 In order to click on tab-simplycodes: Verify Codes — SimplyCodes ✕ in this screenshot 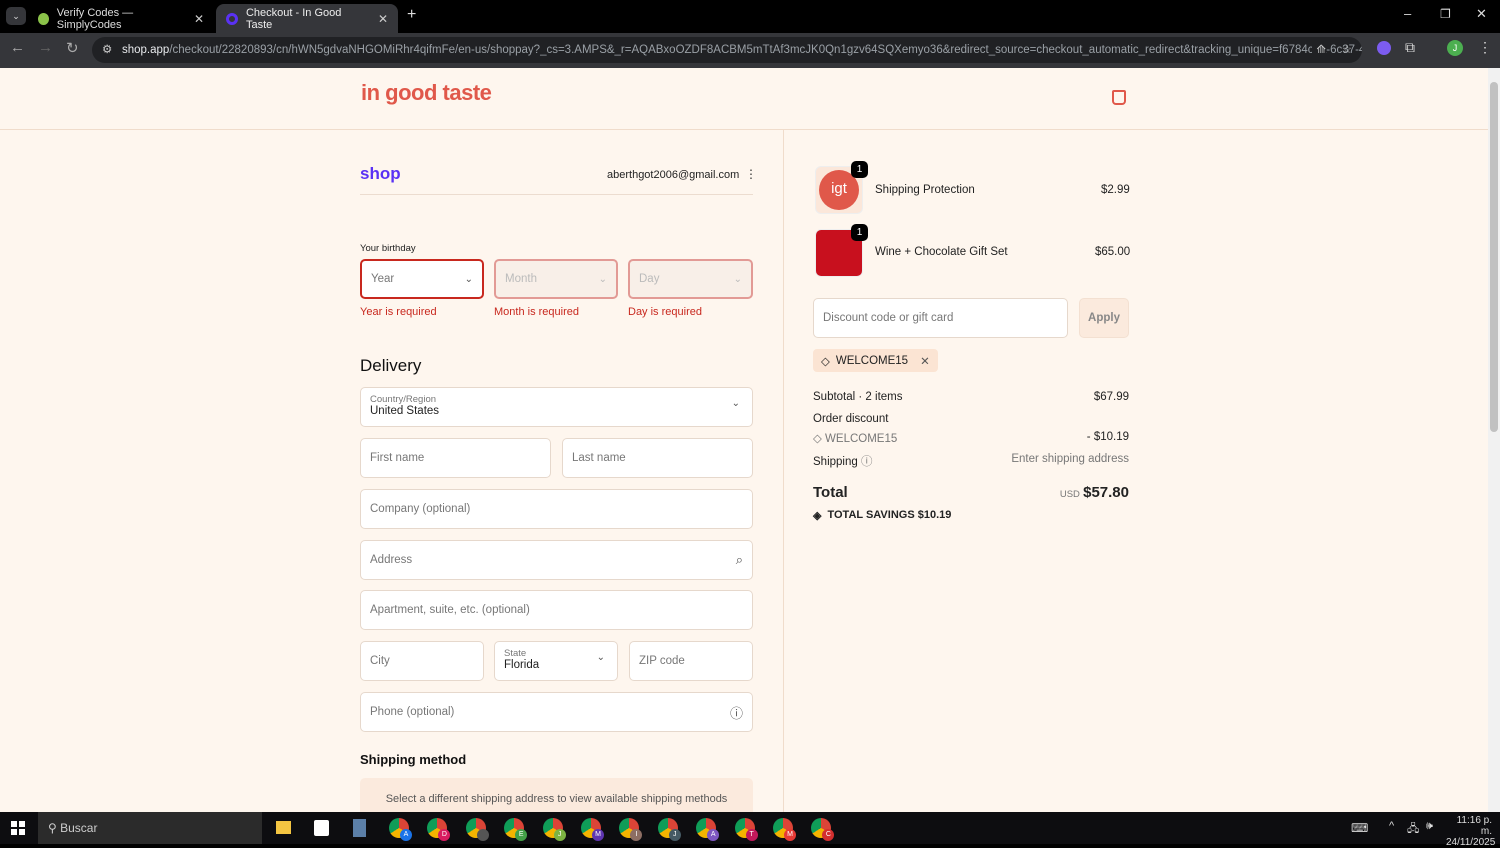, I will do `click(121, 18)`.